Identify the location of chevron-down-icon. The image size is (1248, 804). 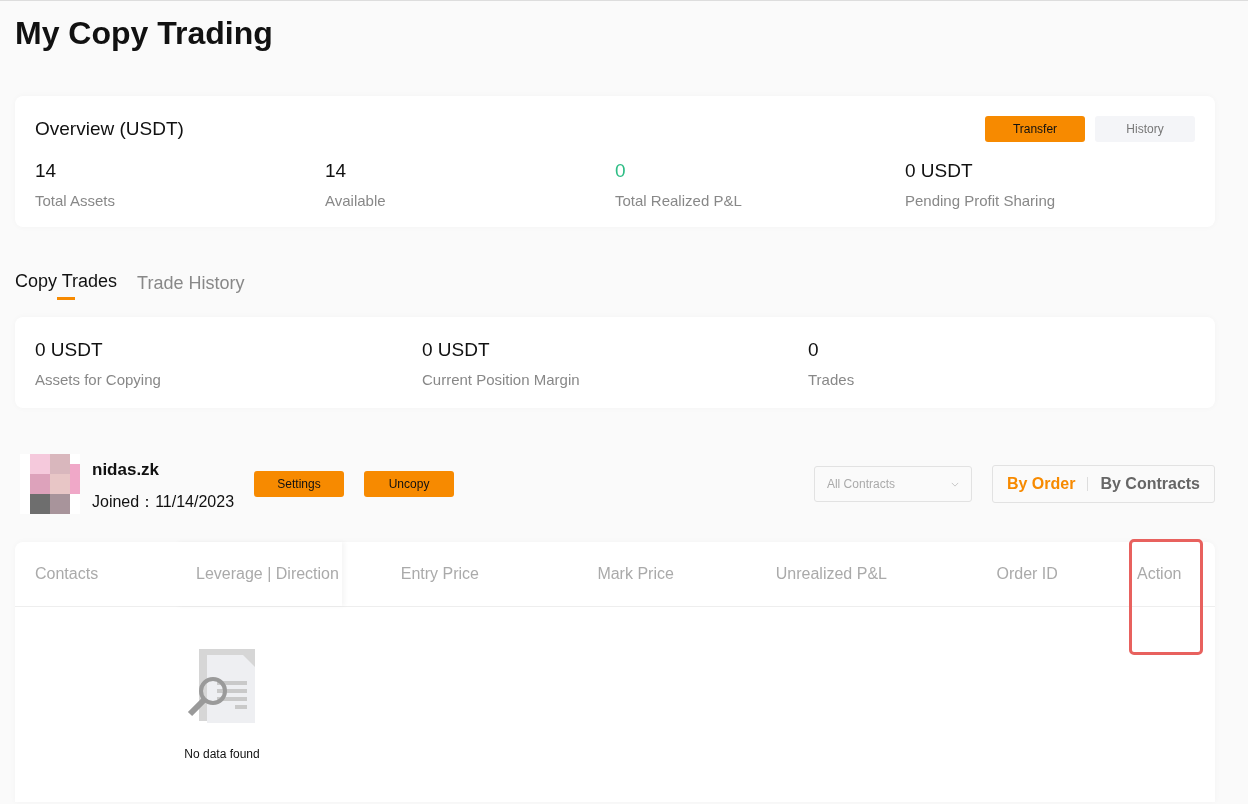
(954, 484).